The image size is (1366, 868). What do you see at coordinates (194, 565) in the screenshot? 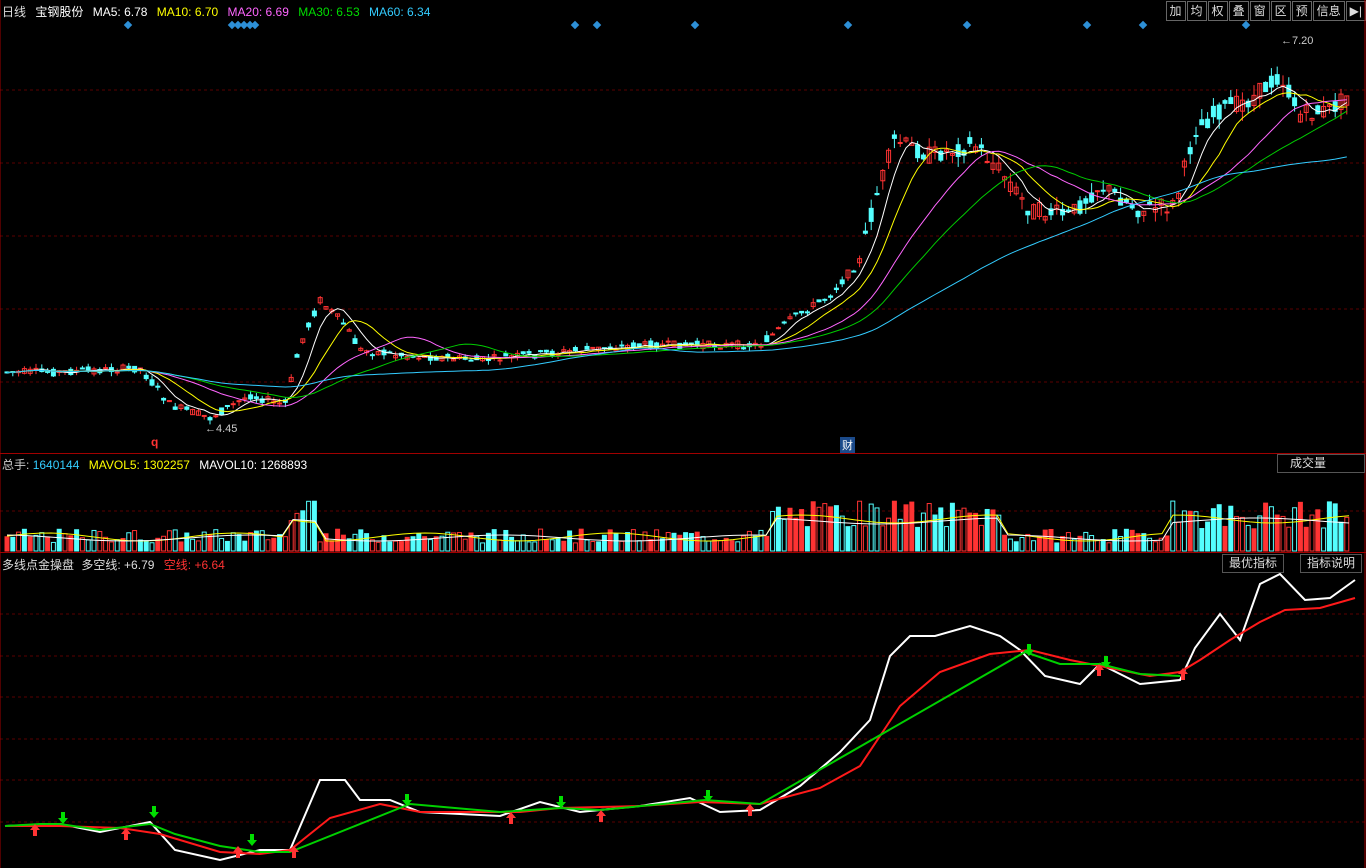
I see `bear-line-readout: 空线: +6.64` at bounding box center [194, 565].